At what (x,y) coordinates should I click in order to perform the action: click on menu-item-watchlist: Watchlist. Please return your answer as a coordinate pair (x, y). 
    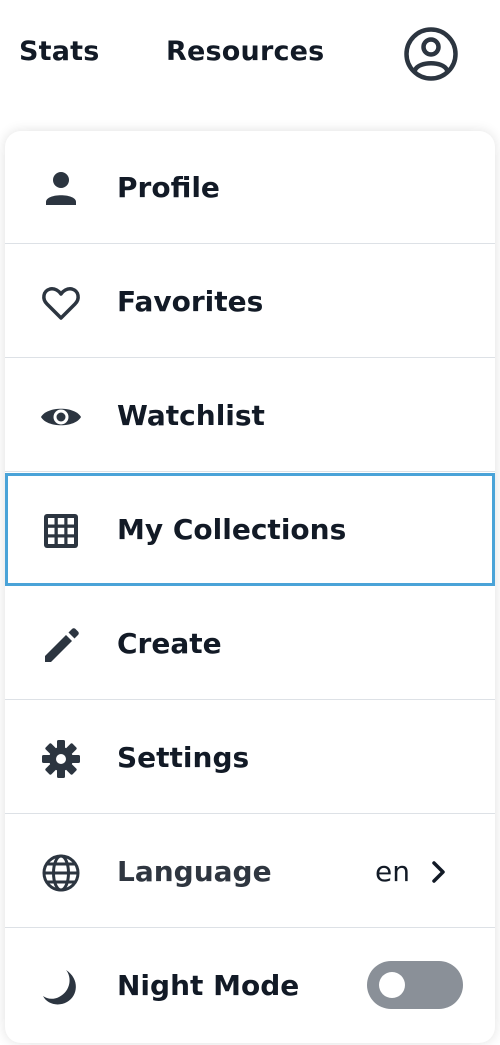
    Looking at the image, I should click on (250, 415).